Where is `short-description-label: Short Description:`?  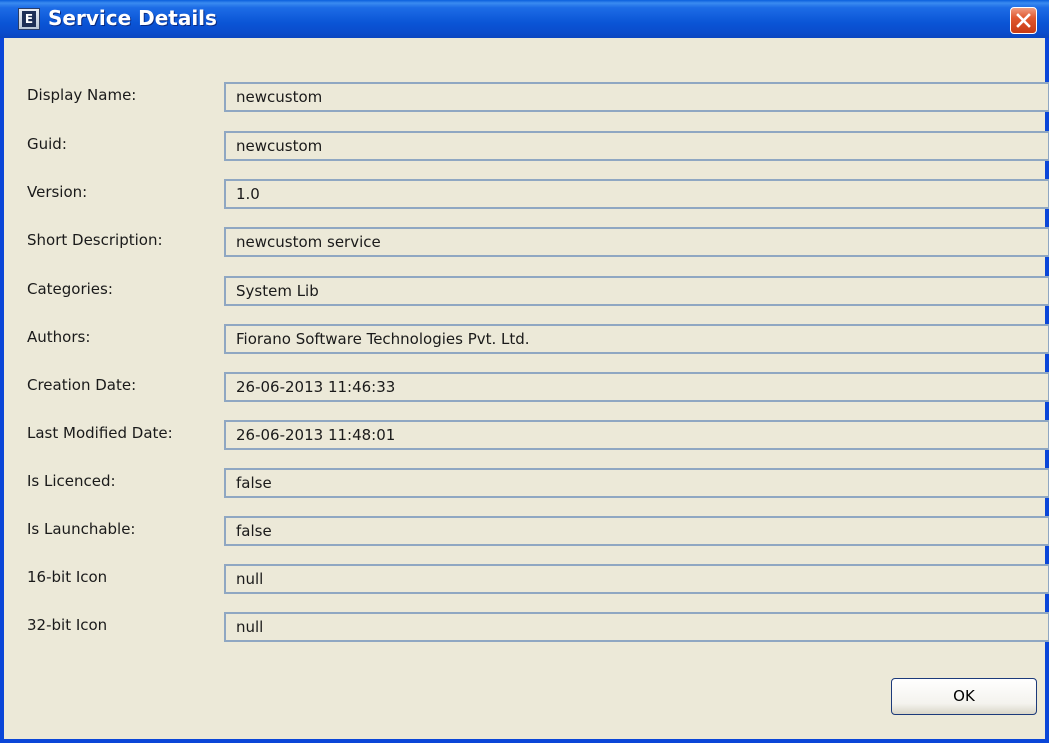
short-description-label: Short Description: is located at coordinates (95, 240).